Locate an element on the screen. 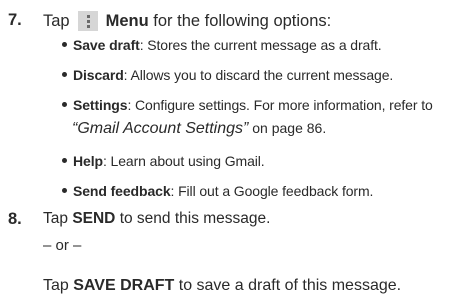 This screenshot has height=307, width=451. option-term: Settings is located at coordinates (100, 105).